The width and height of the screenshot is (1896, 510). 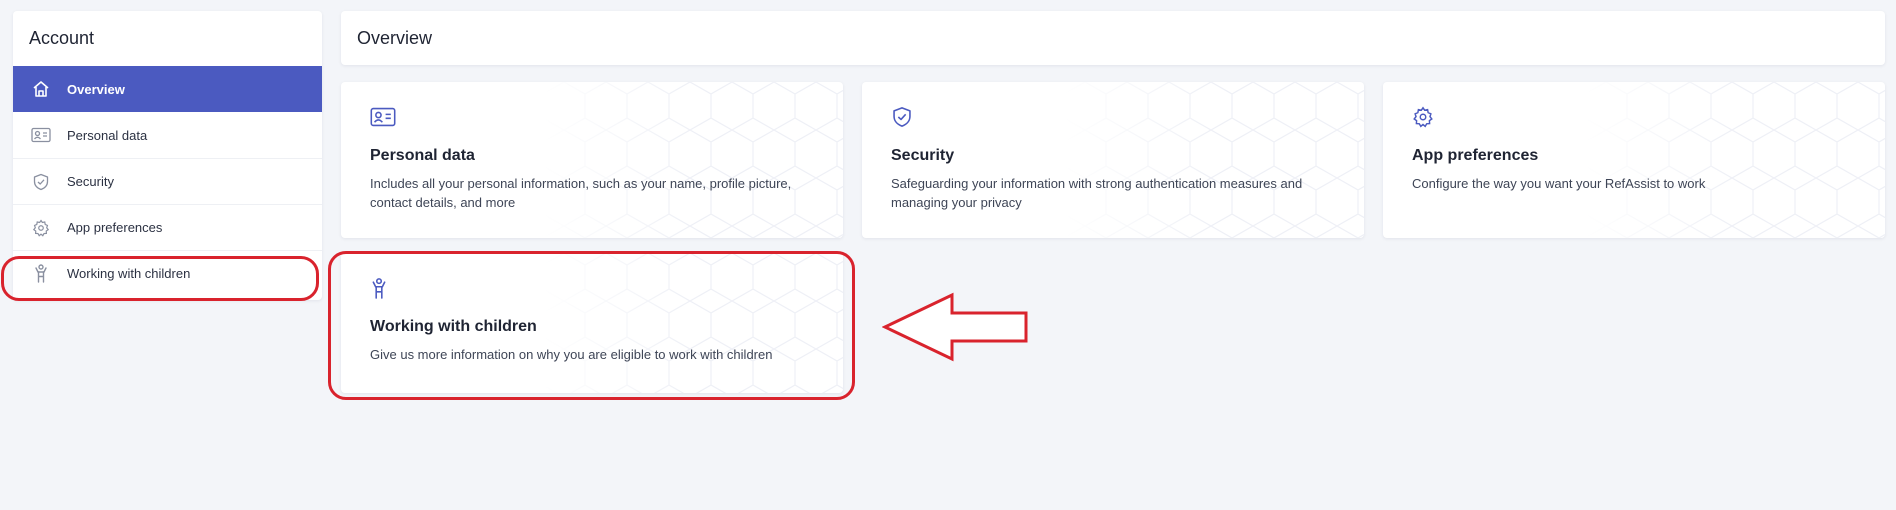 I want to click on annotation-highlight-sidebar, so click(x=160, y=278).